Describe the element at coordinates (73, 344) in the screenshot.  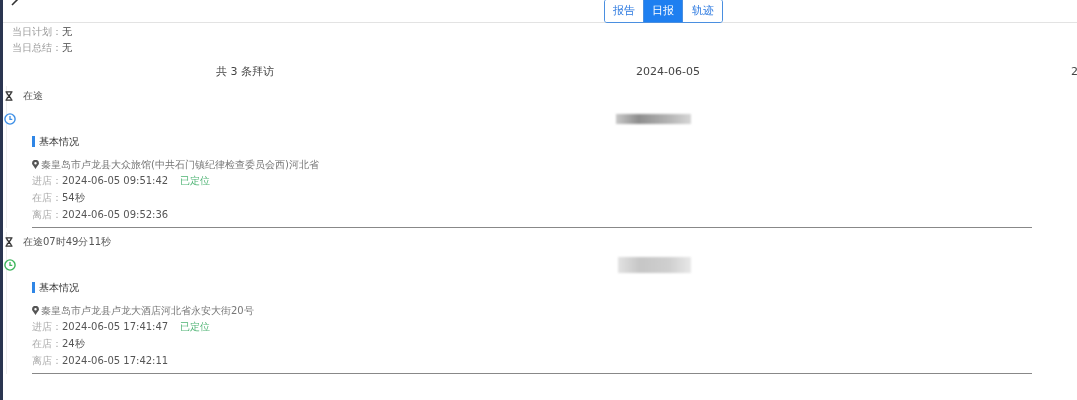
I see `field-value: 24秒` at that location.